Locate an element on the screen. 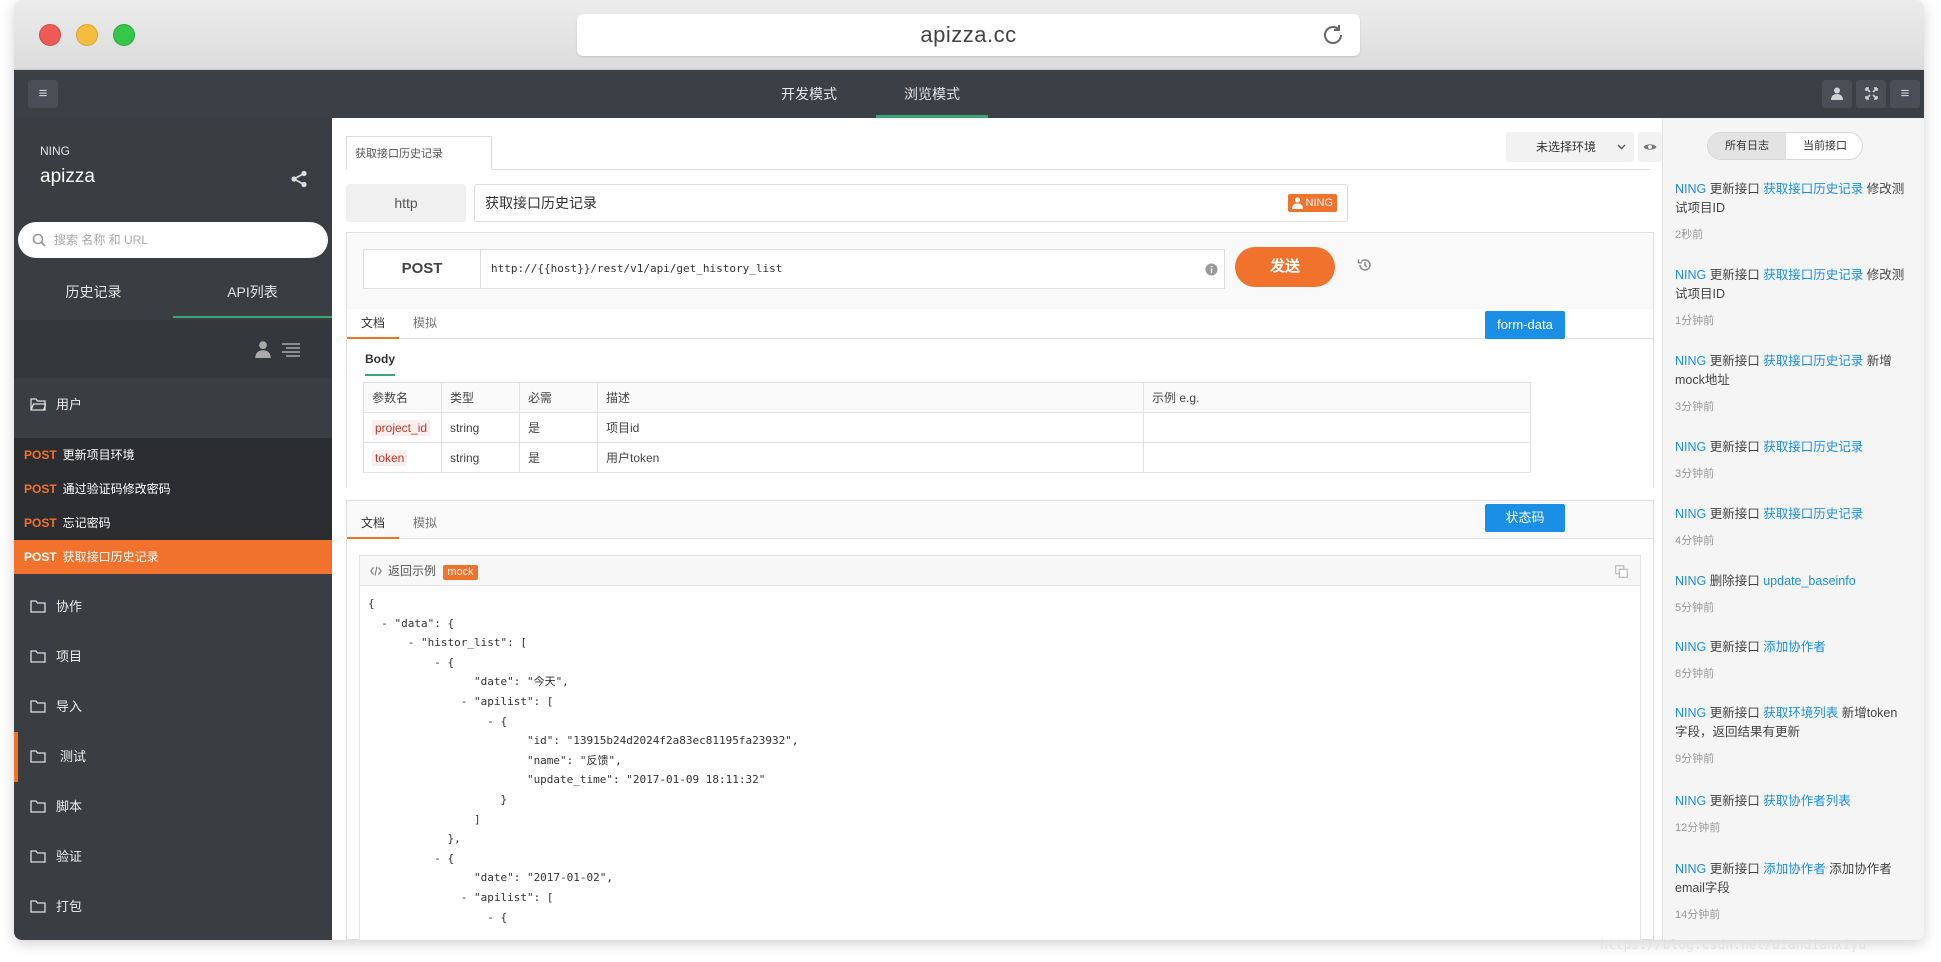  log-time: 12分钟前 is located at coordinates (1698, 828).